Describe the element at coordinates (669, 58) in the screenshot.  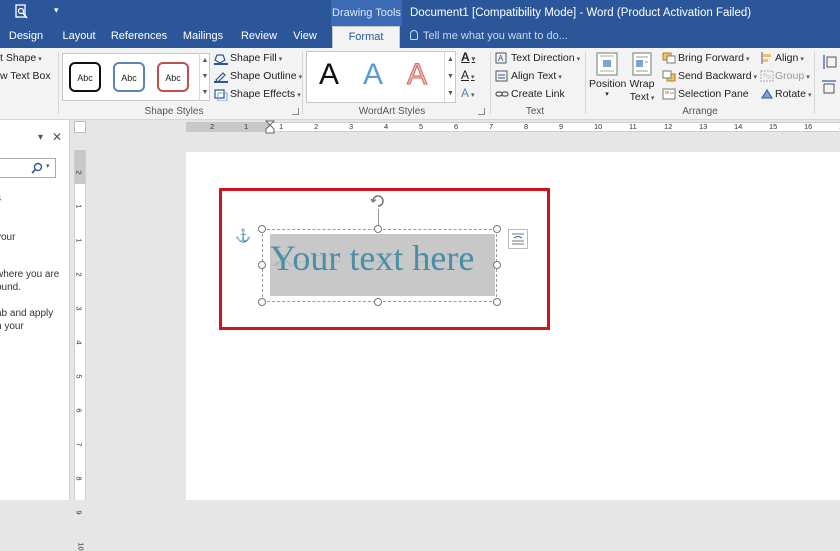
I see `bring-forward-icon` at that location.